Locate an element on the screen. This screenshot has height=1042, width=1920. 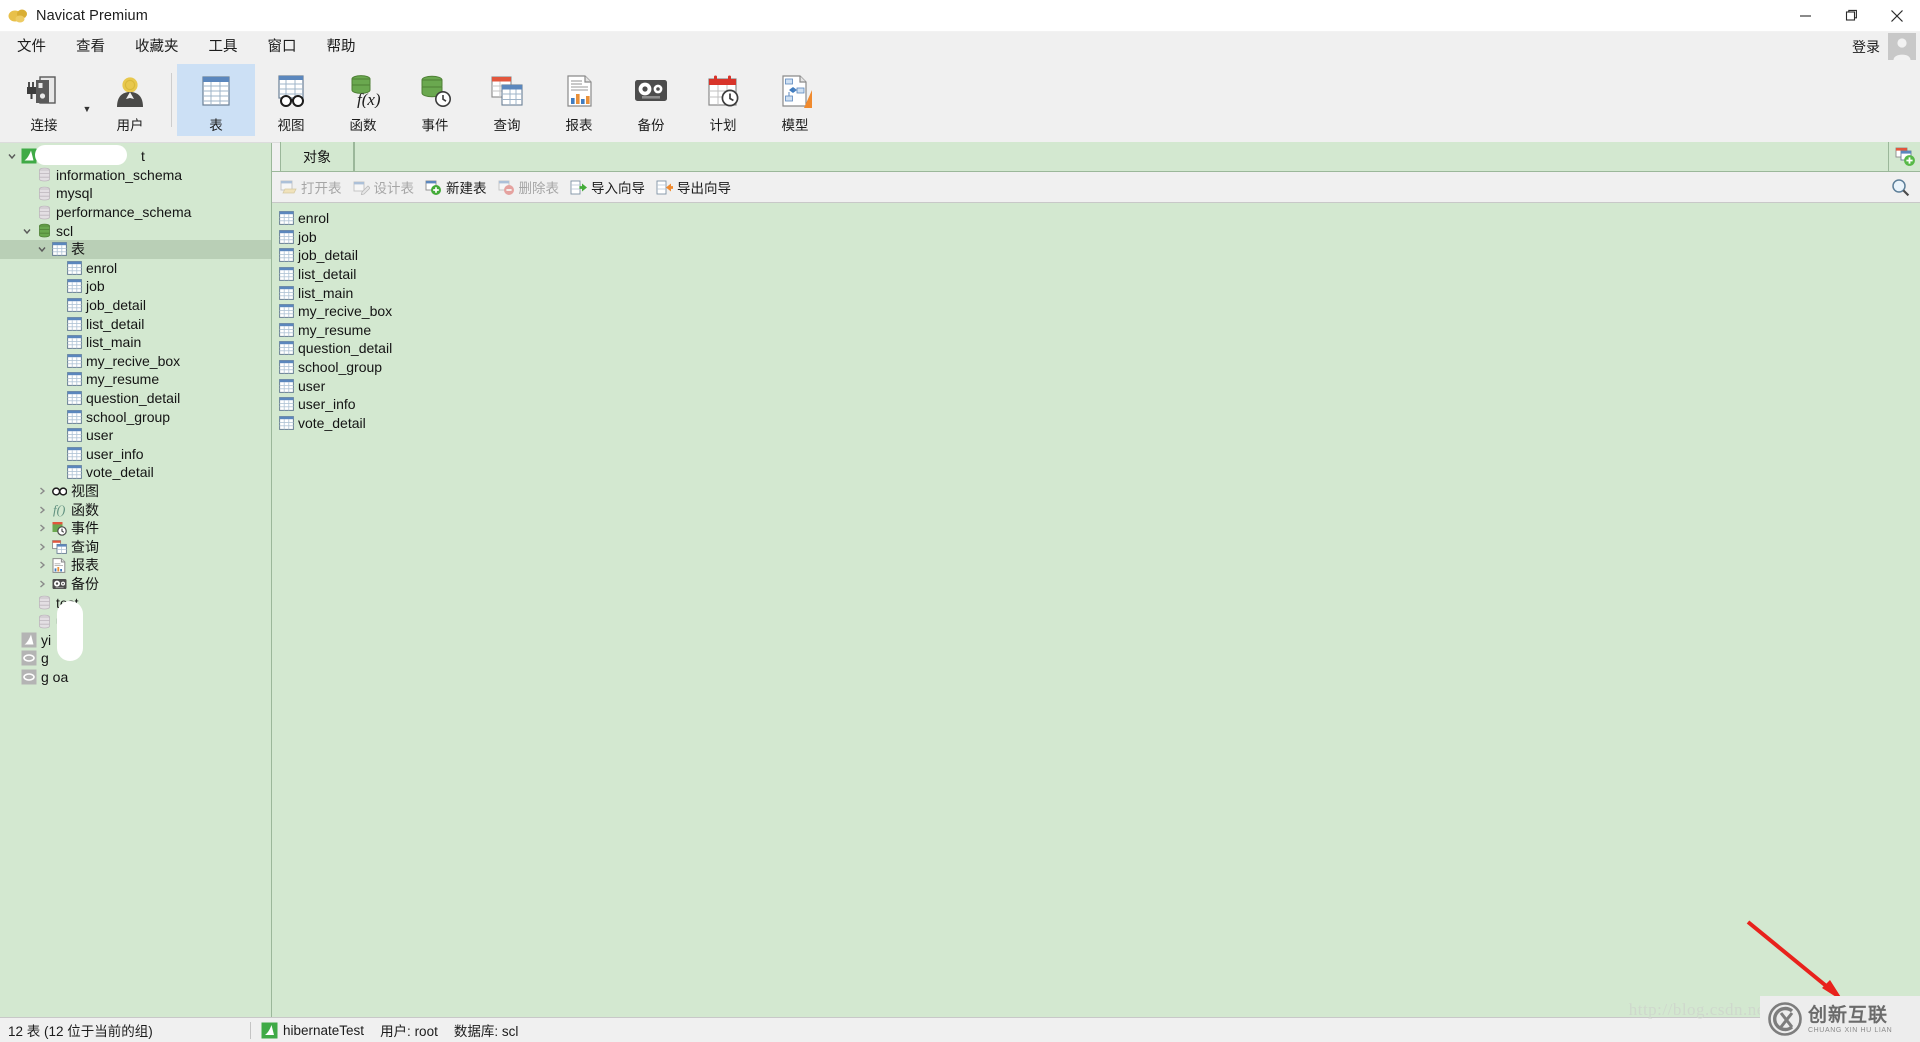
object-row: list_detail is located at coordinates (1098, 274).